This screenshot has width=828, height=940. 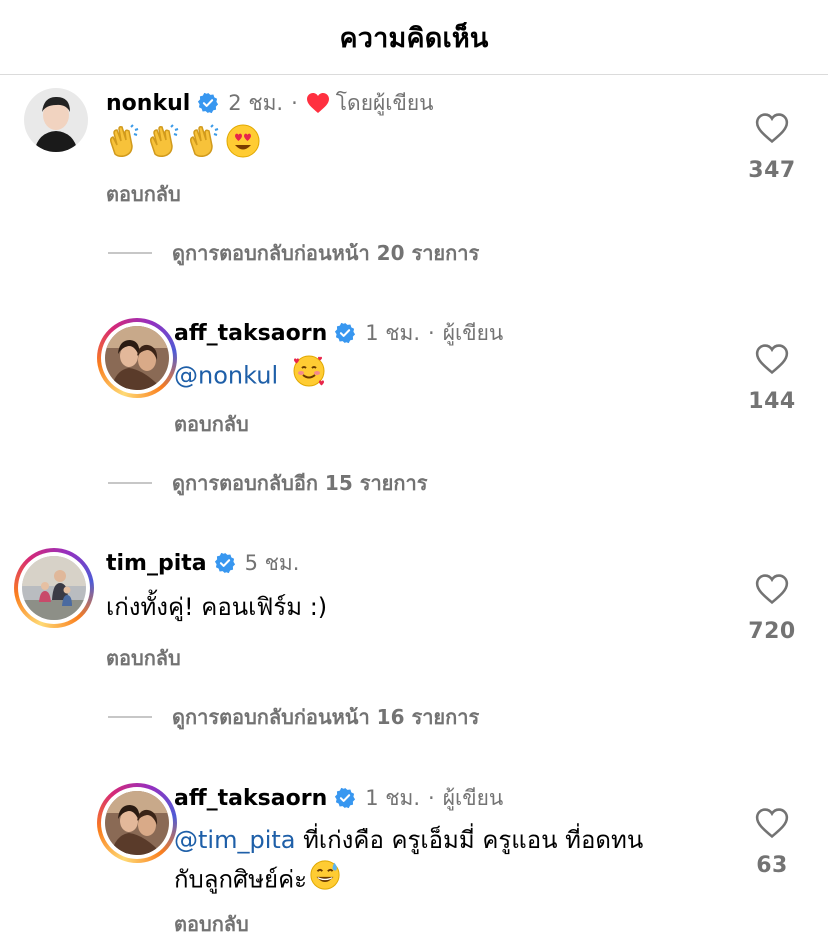 I want to click on comment-text-line1: ที่เก่งคือ ครูเอ็มมี่ ครูแอน ที่อดทน, so click(x=469, y=840).